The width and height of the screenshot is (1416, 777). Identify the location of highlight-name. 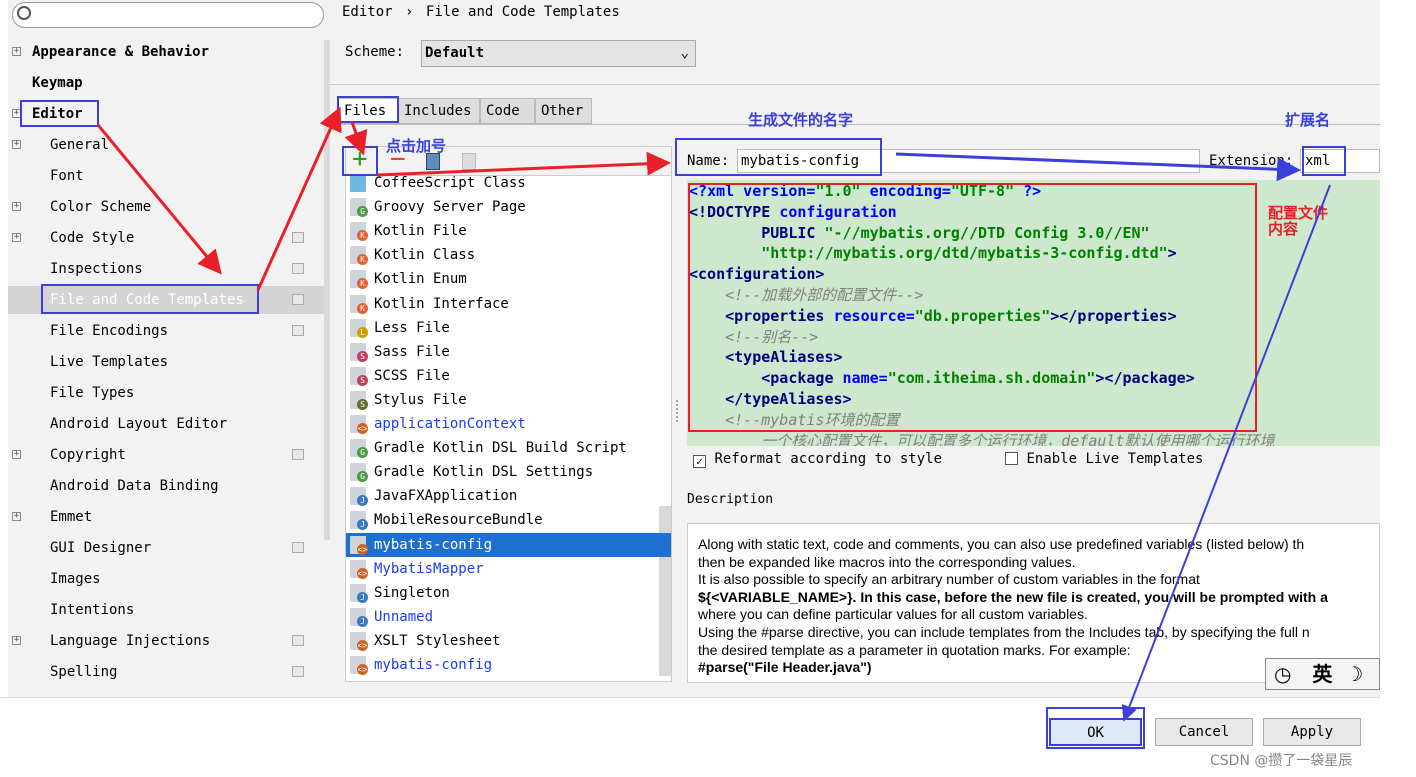
(778, 157).